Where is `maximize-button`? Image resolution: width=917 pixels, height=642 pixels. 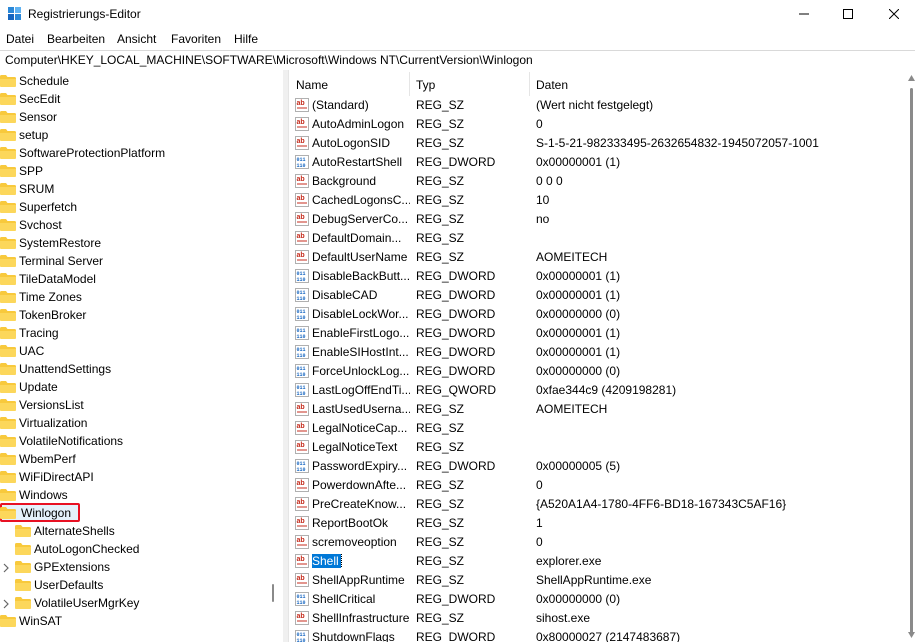
maximize-button is located at coordinates (848, 14).